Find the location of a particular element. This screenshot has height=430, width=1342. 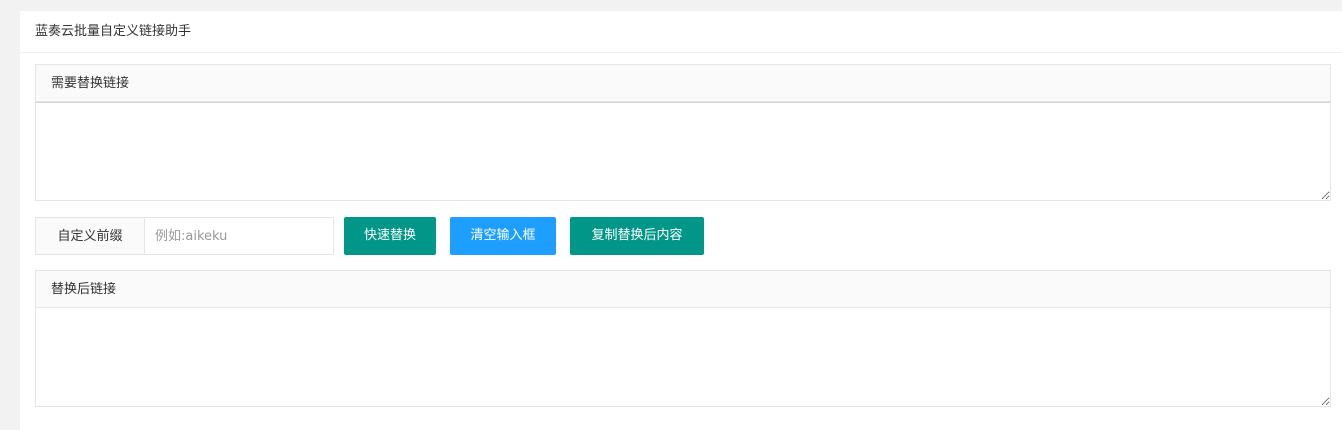

copy-result-button: 复制替换后内容 is located at coordinates (637, 236).